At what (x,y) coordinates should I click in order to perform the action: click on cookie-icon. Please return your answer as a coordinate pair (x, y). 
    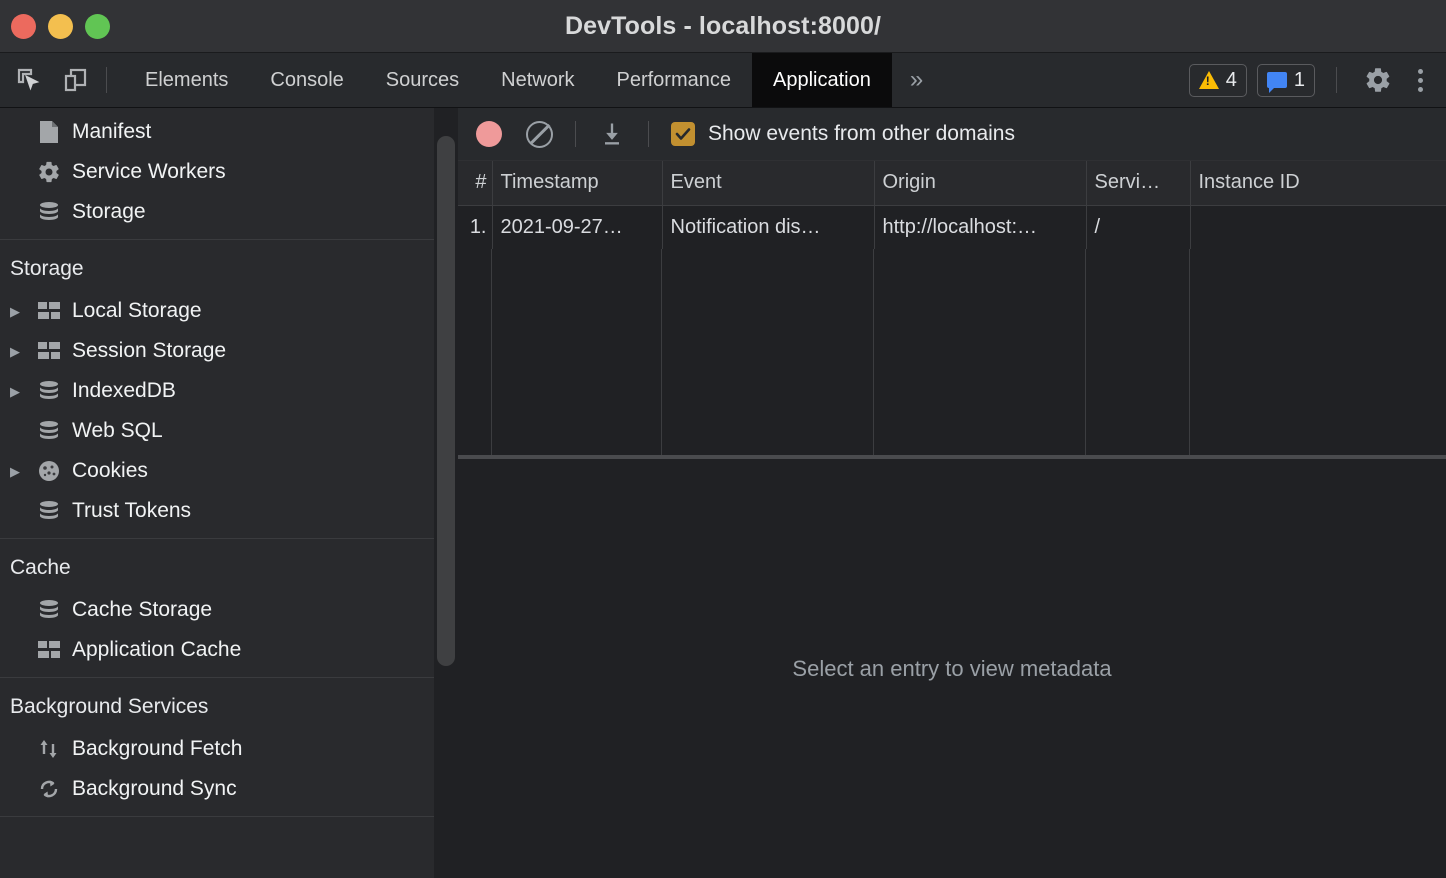
    Looking at the image, I should click on (49, 471).